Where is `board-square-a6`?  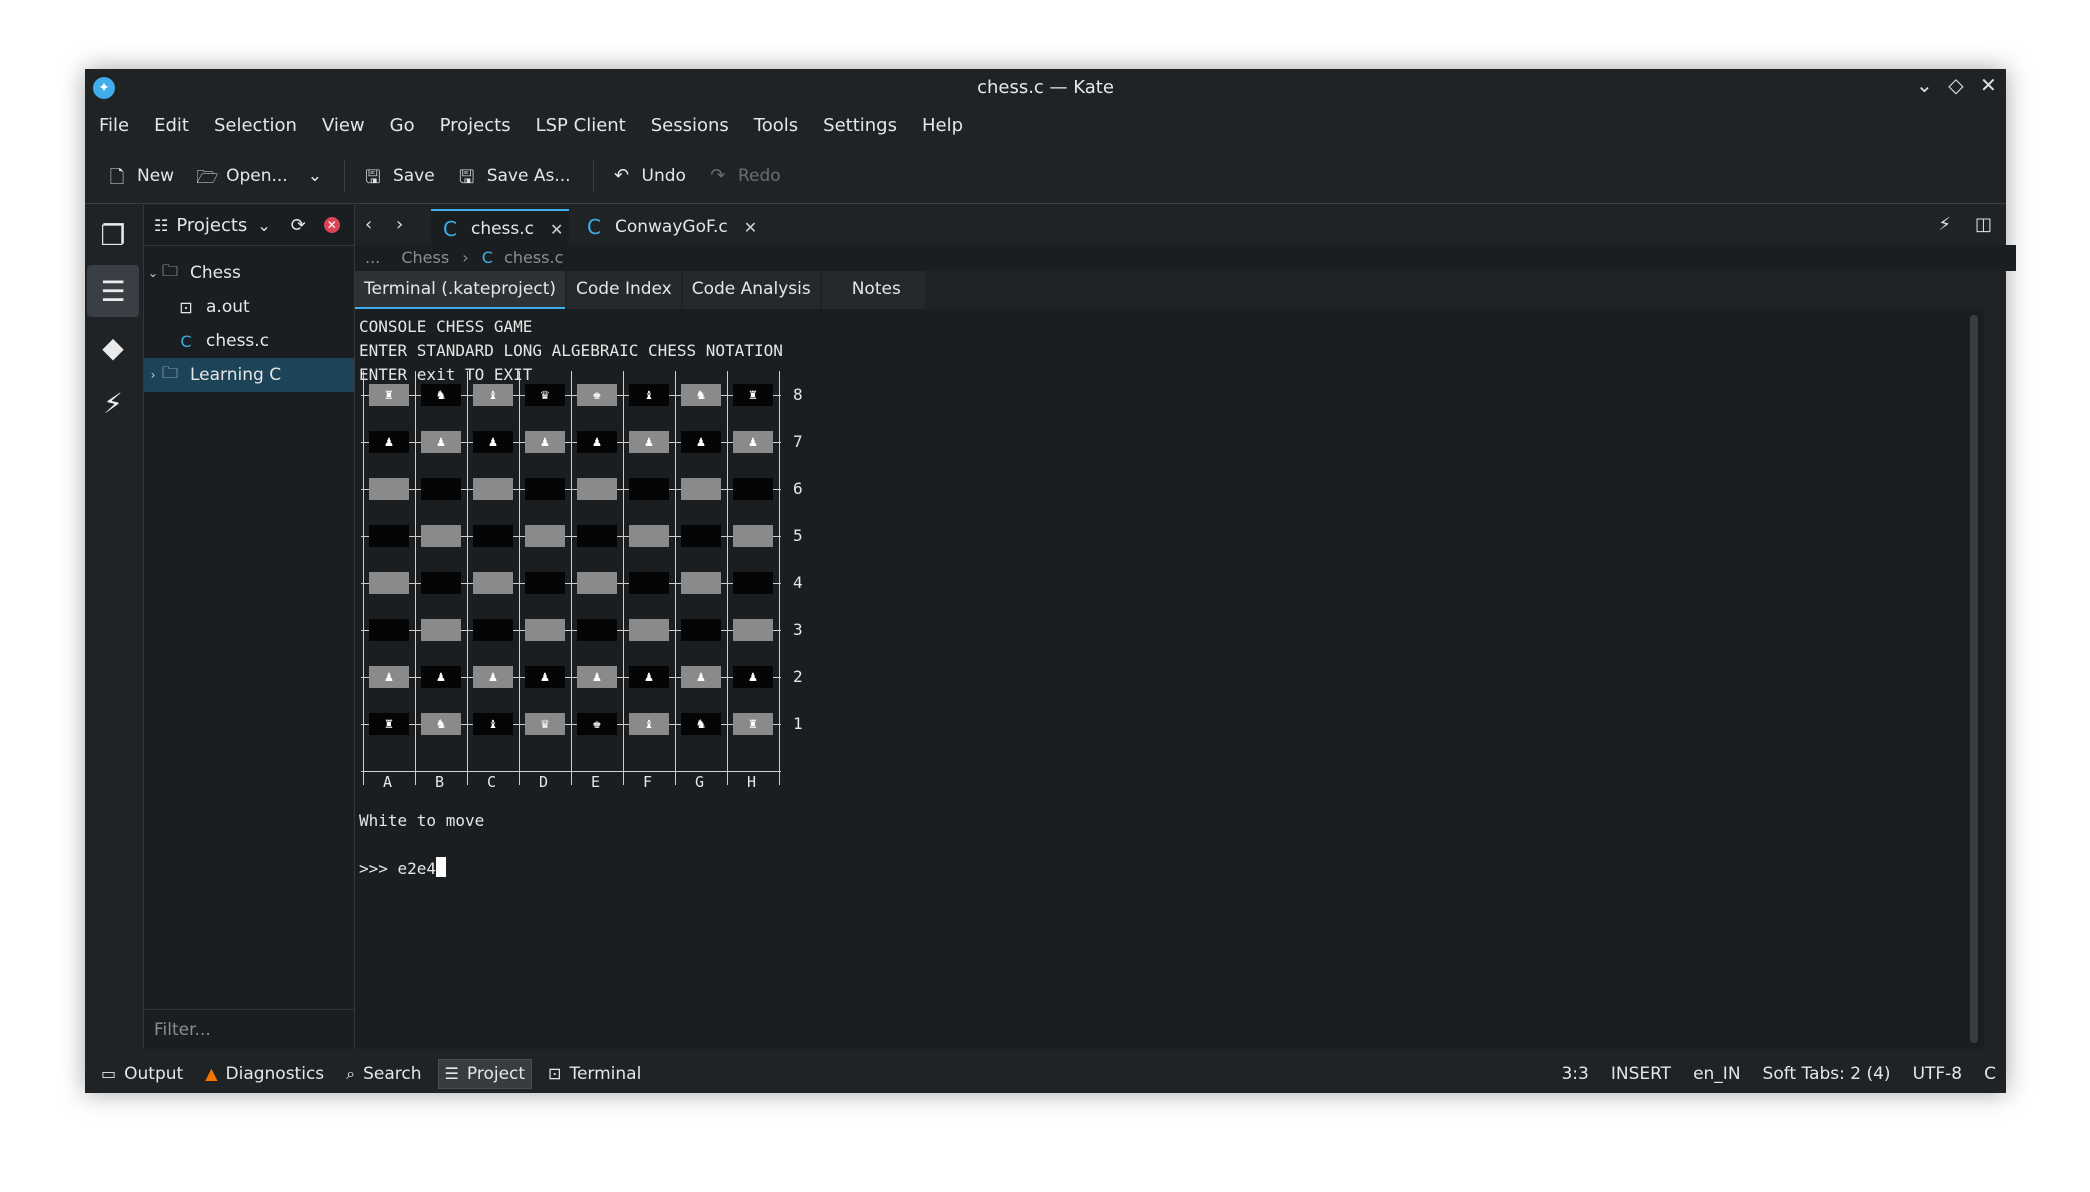
board-square-a6 is located at coordinates (389, 489).